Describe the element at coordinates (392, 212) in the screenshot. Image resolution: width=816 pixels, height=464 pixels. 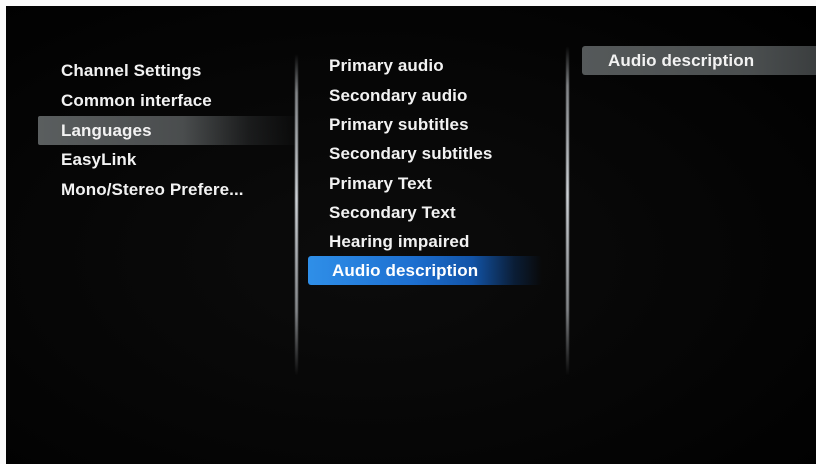
I see `menu-item-label: Secondary Text` at that location.